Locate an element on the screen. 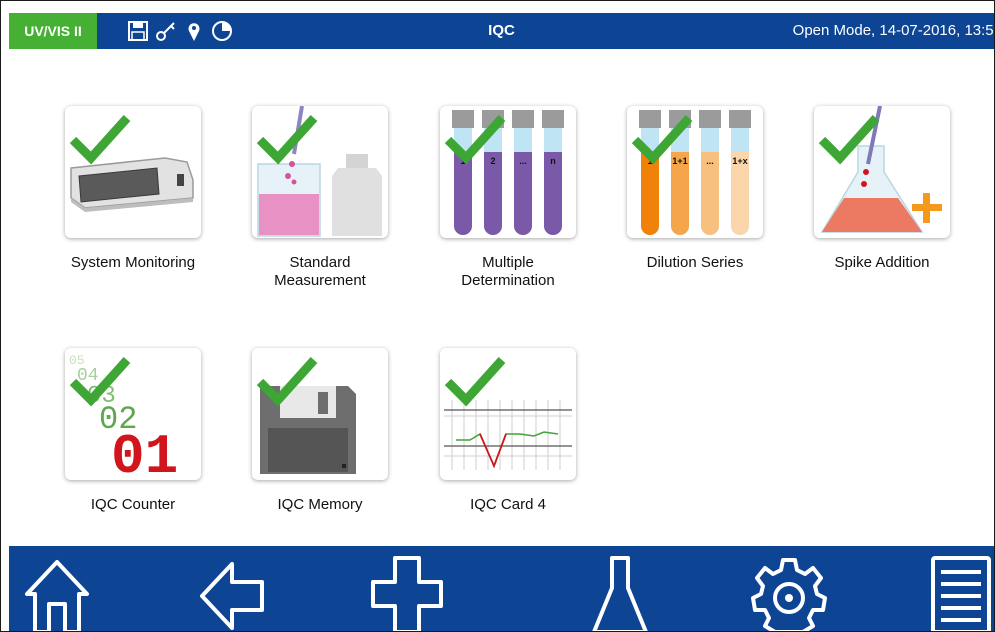 Image resolution: width=995 pixels, height=632 pixels. add-button is located at coordinates (407, 591).